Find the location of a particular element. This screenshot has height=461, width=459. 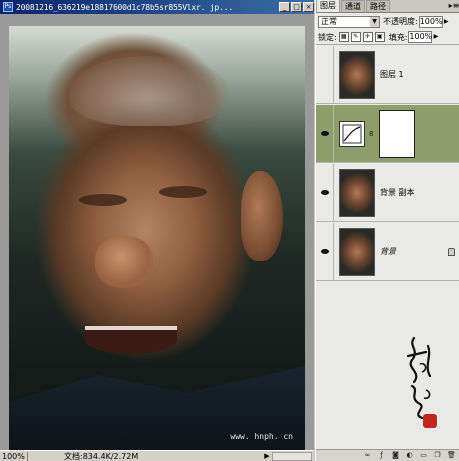

photoshop-app-icon: Ps is located at coordinates (8, 7).